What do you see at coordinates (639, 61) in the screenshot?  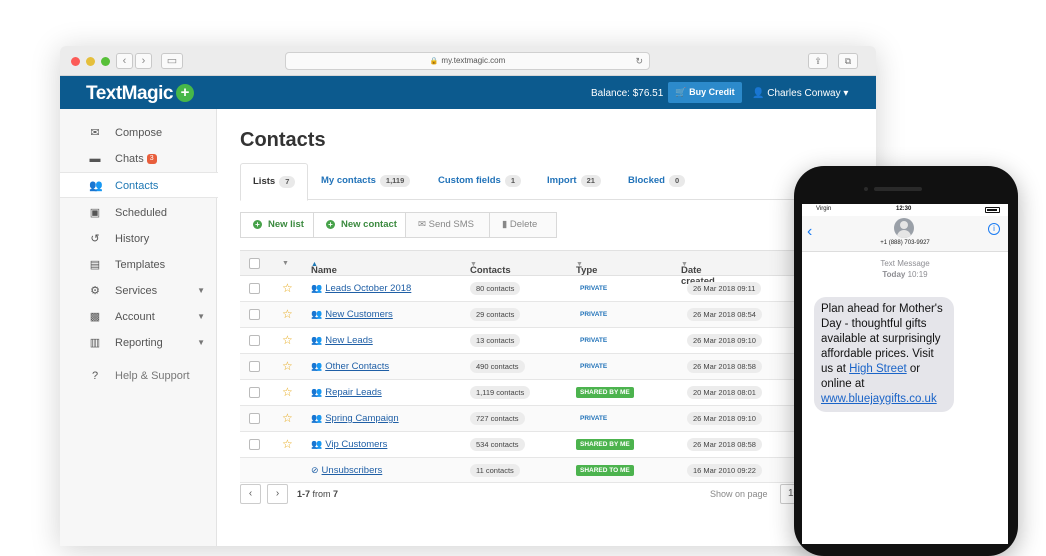 I see `reload-icon: ↻` at bounding box center [639, 61].